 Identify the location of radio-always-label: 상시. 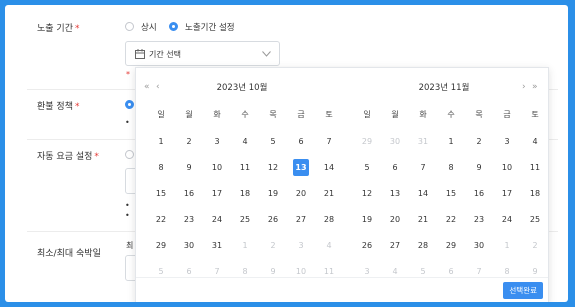
(149, 27).